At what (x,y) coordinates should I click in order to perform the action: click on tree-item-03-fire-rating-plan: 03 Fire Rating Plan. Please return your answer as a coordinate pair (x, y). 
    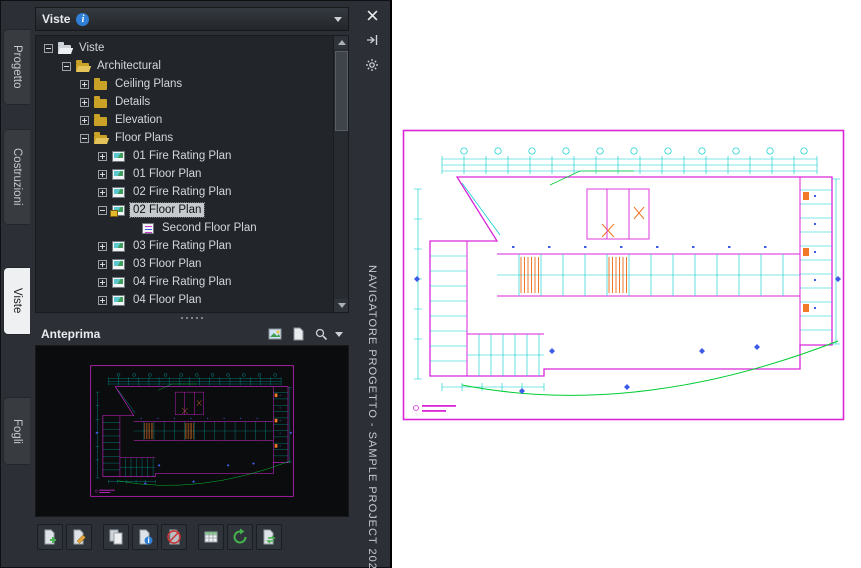
    Looking at the image, I should click on (192, 246).